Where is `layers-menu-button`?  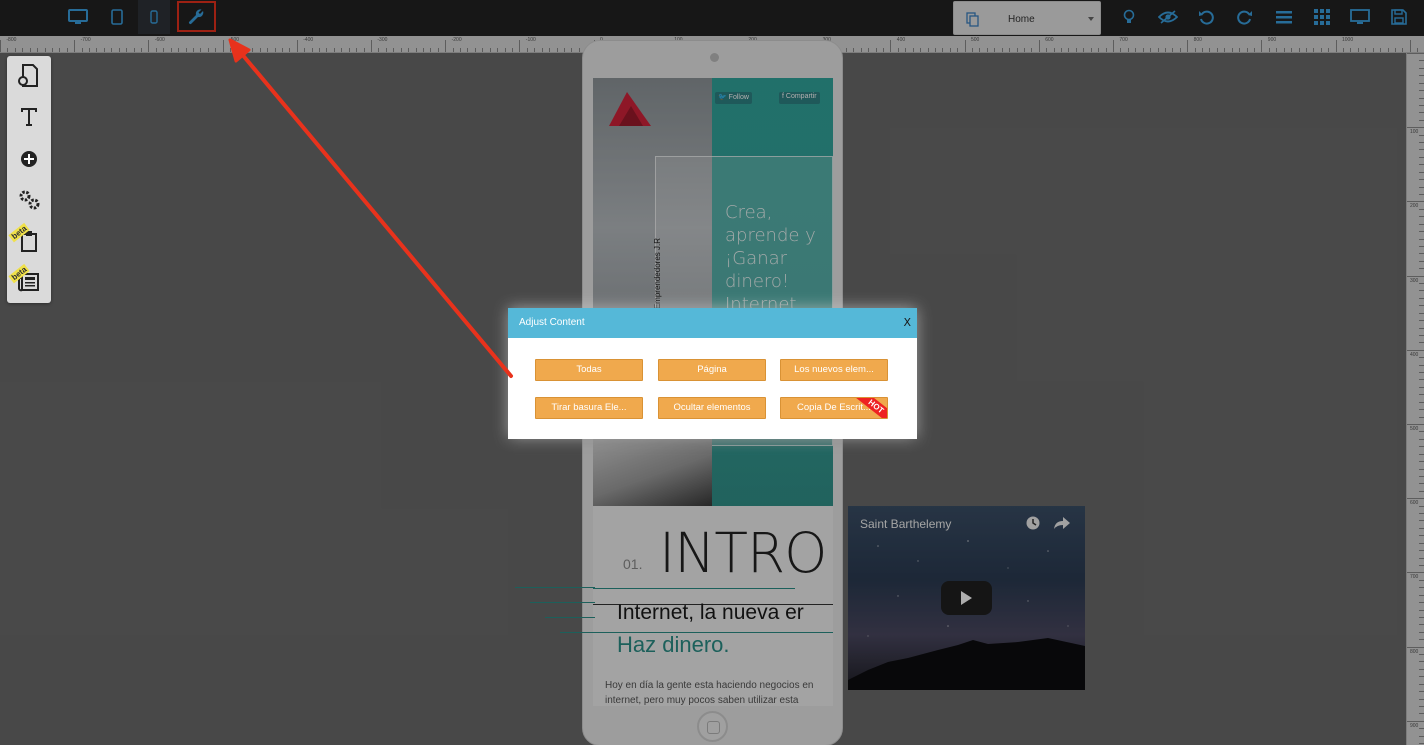 layers-menu-button is located at coordinates (1284, 17).